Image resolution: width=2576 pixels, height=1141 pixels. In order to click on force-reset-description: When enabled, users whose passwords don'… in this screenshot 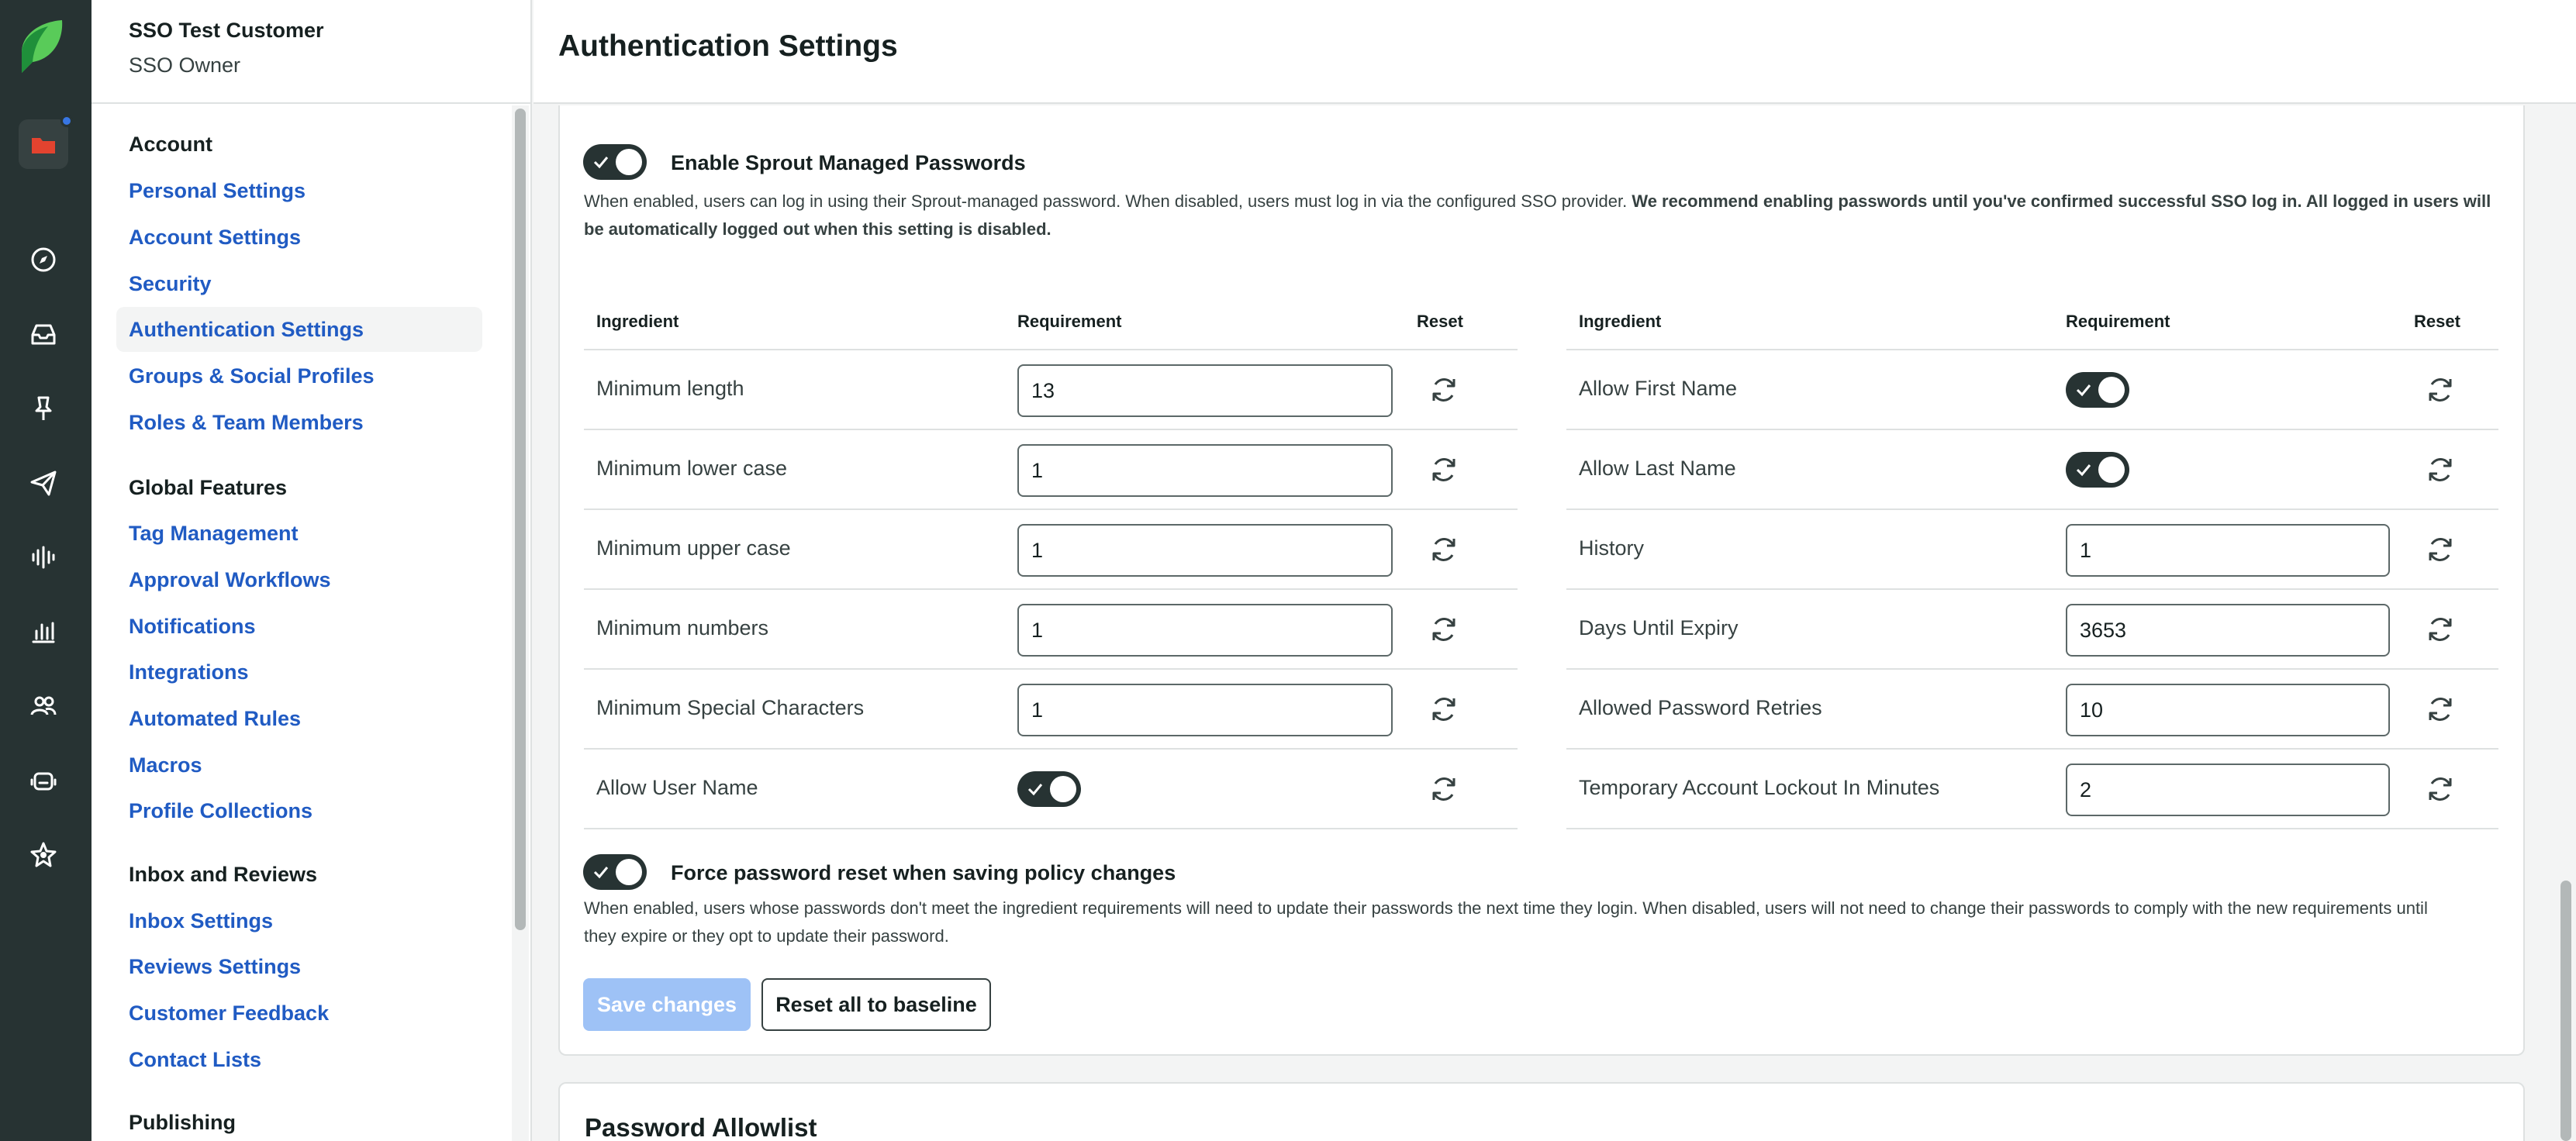, I will do `click(1506, 922)`.